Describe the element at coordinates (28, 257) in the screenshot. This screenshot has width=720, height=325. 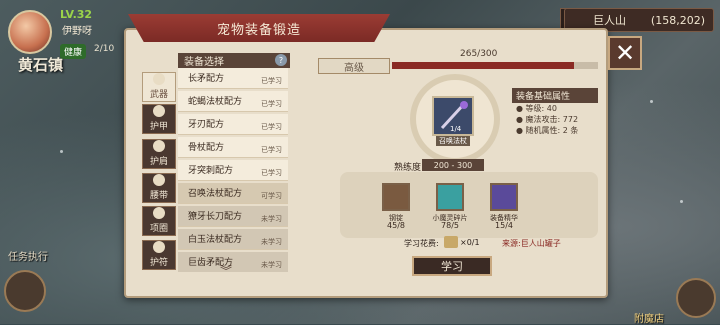
I see `quest-label: 任务执行` at that location.